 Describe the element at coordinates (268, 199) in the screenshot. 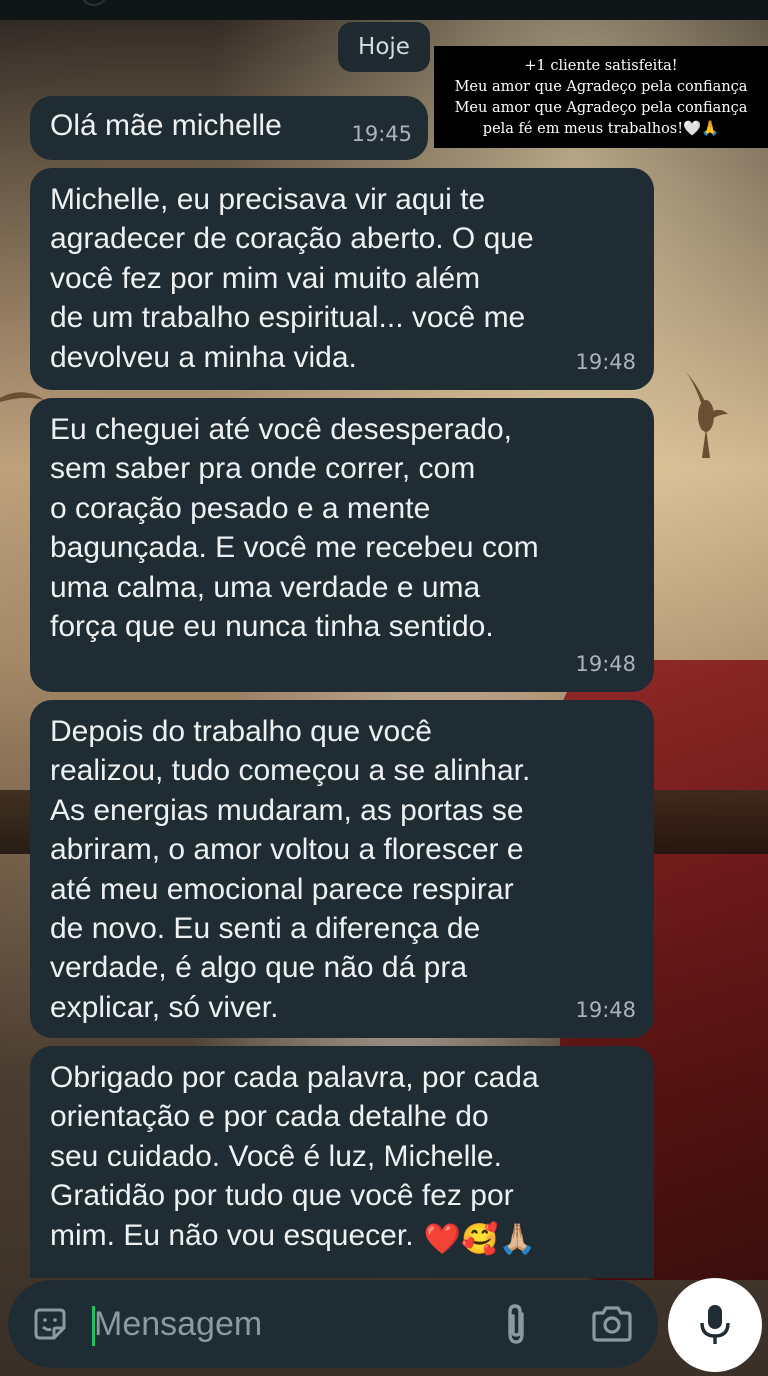

I see `message-text: Michelle, eu precisava vir aqui te` at that location.